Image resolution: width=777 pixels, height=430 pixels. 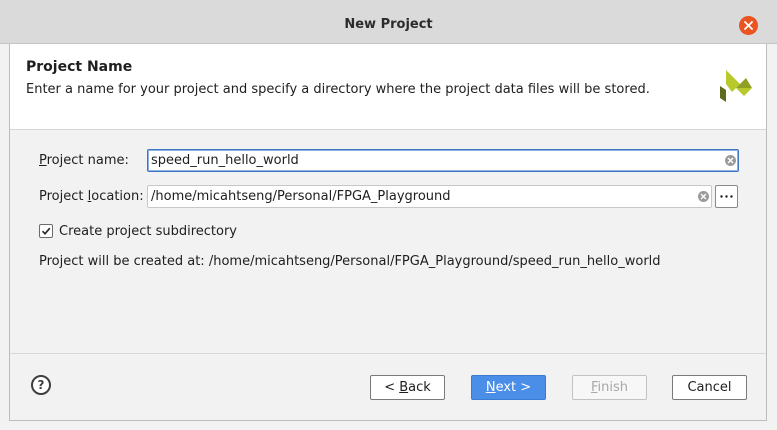 What do you see at coordinates (63, 196) in the screenshot?
I see `project-location-label-prefix: Project` at bounding box center [63, 196].